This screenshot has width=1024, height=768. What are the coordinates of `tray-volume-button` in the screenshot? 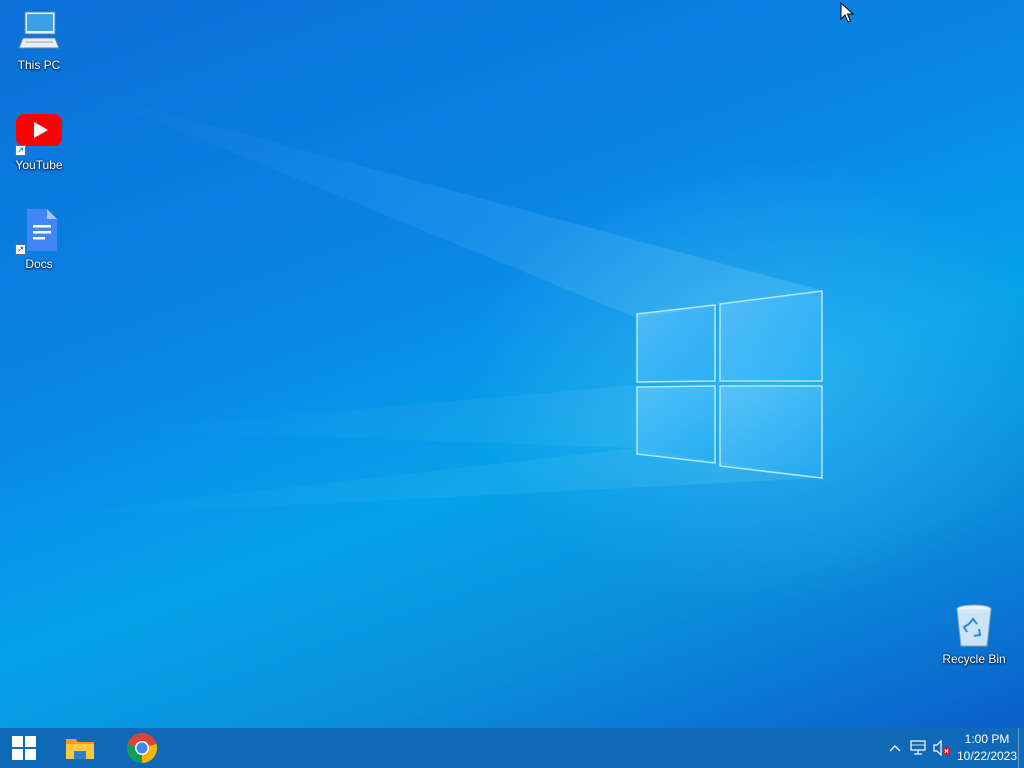 It's located at (942, 748).